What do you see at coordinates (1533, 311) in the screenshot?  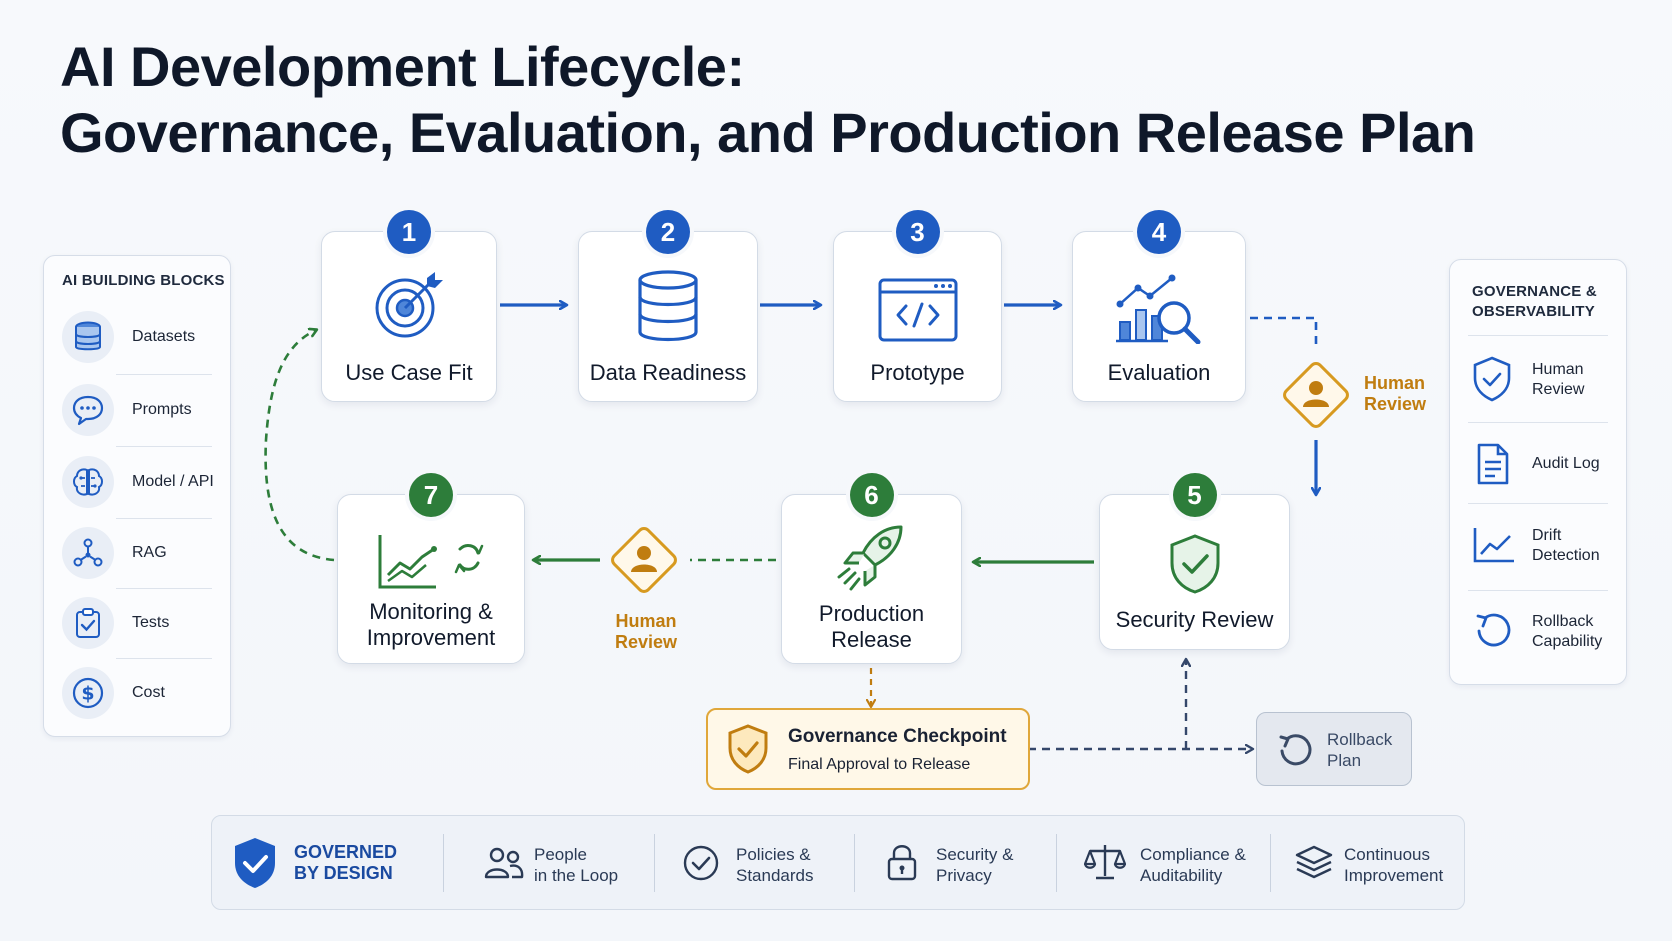 I see `heading-line-2: OBSERVABILITY` at bounding box center [1533, 311].